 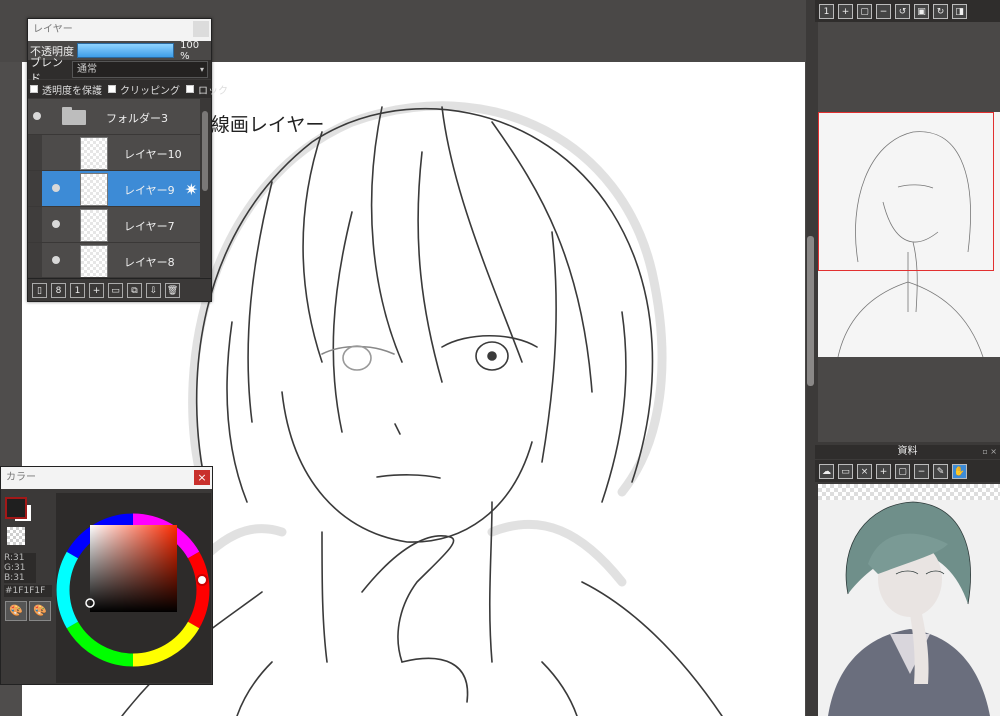 I want to click on add-special-layer-icon: +, so click(x=96, y=290).